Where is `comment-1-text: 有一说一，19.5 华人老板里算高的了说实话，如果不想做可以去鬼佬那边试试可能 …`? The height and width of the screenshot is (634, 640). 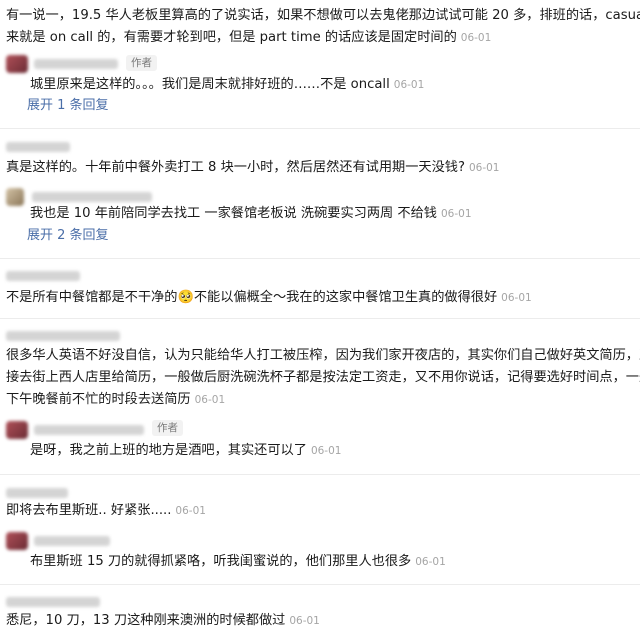
comment-1-text: 有一说一，19.5 华人老板里算高的了说实话，如果不想做可以去鬼佬那边试试可能 … is located at coordinates (323, 26).